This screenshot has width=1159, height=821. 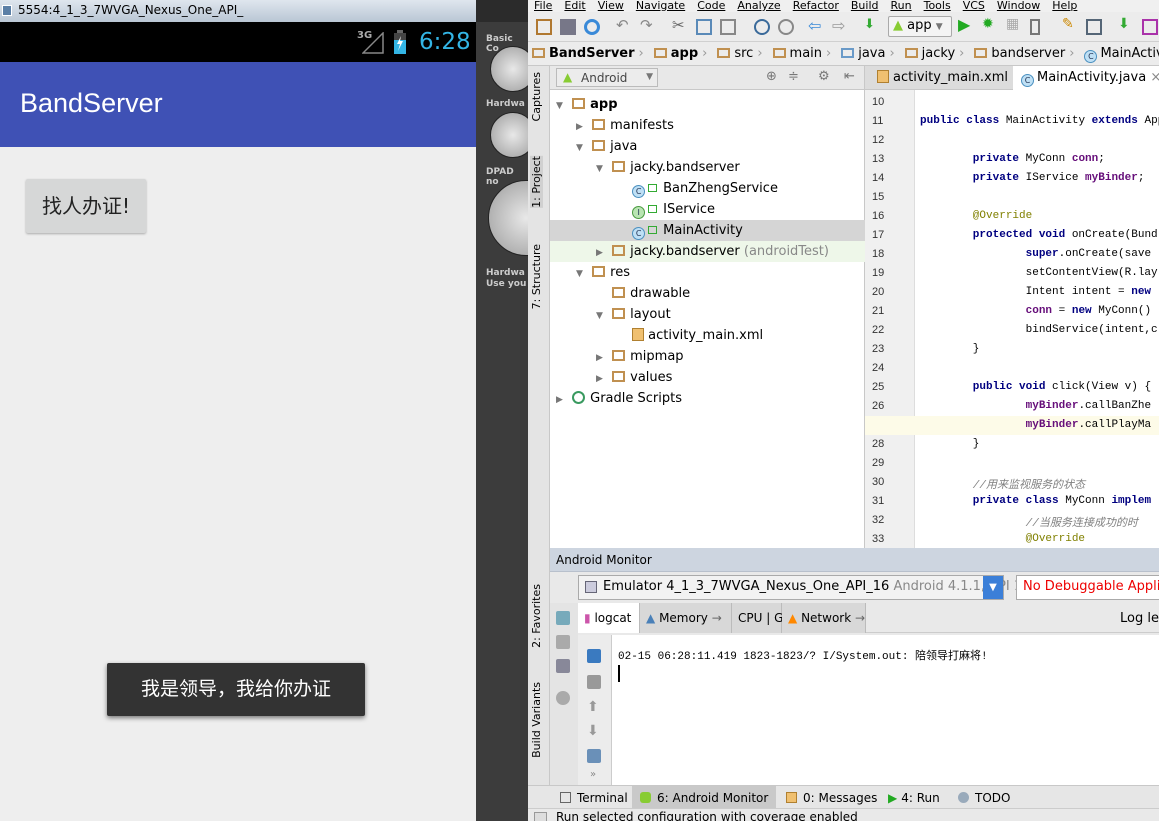 I want to click on tree-item: ▼ app, so click(x=707, y=104).